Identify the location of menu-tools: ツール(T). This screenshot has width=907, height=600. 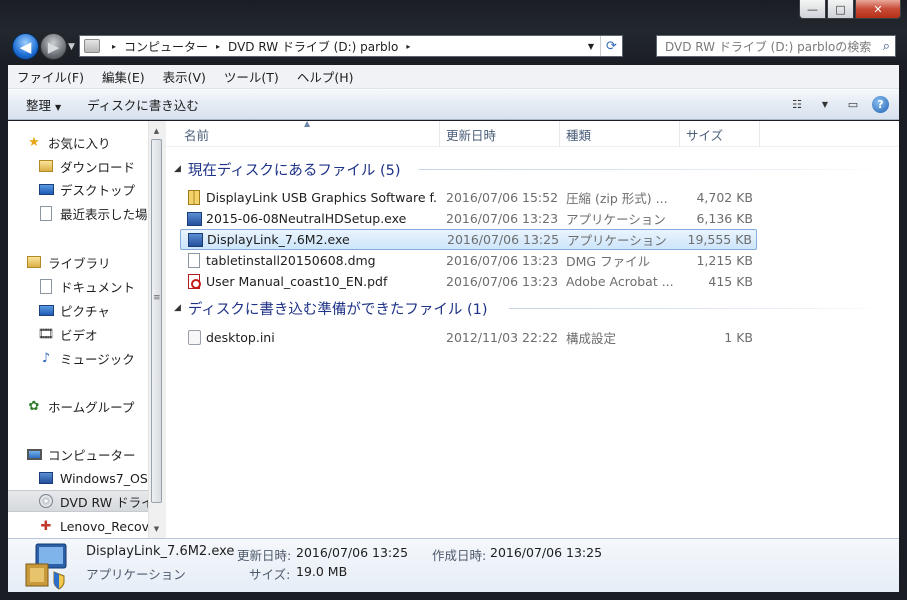
(251, 76).